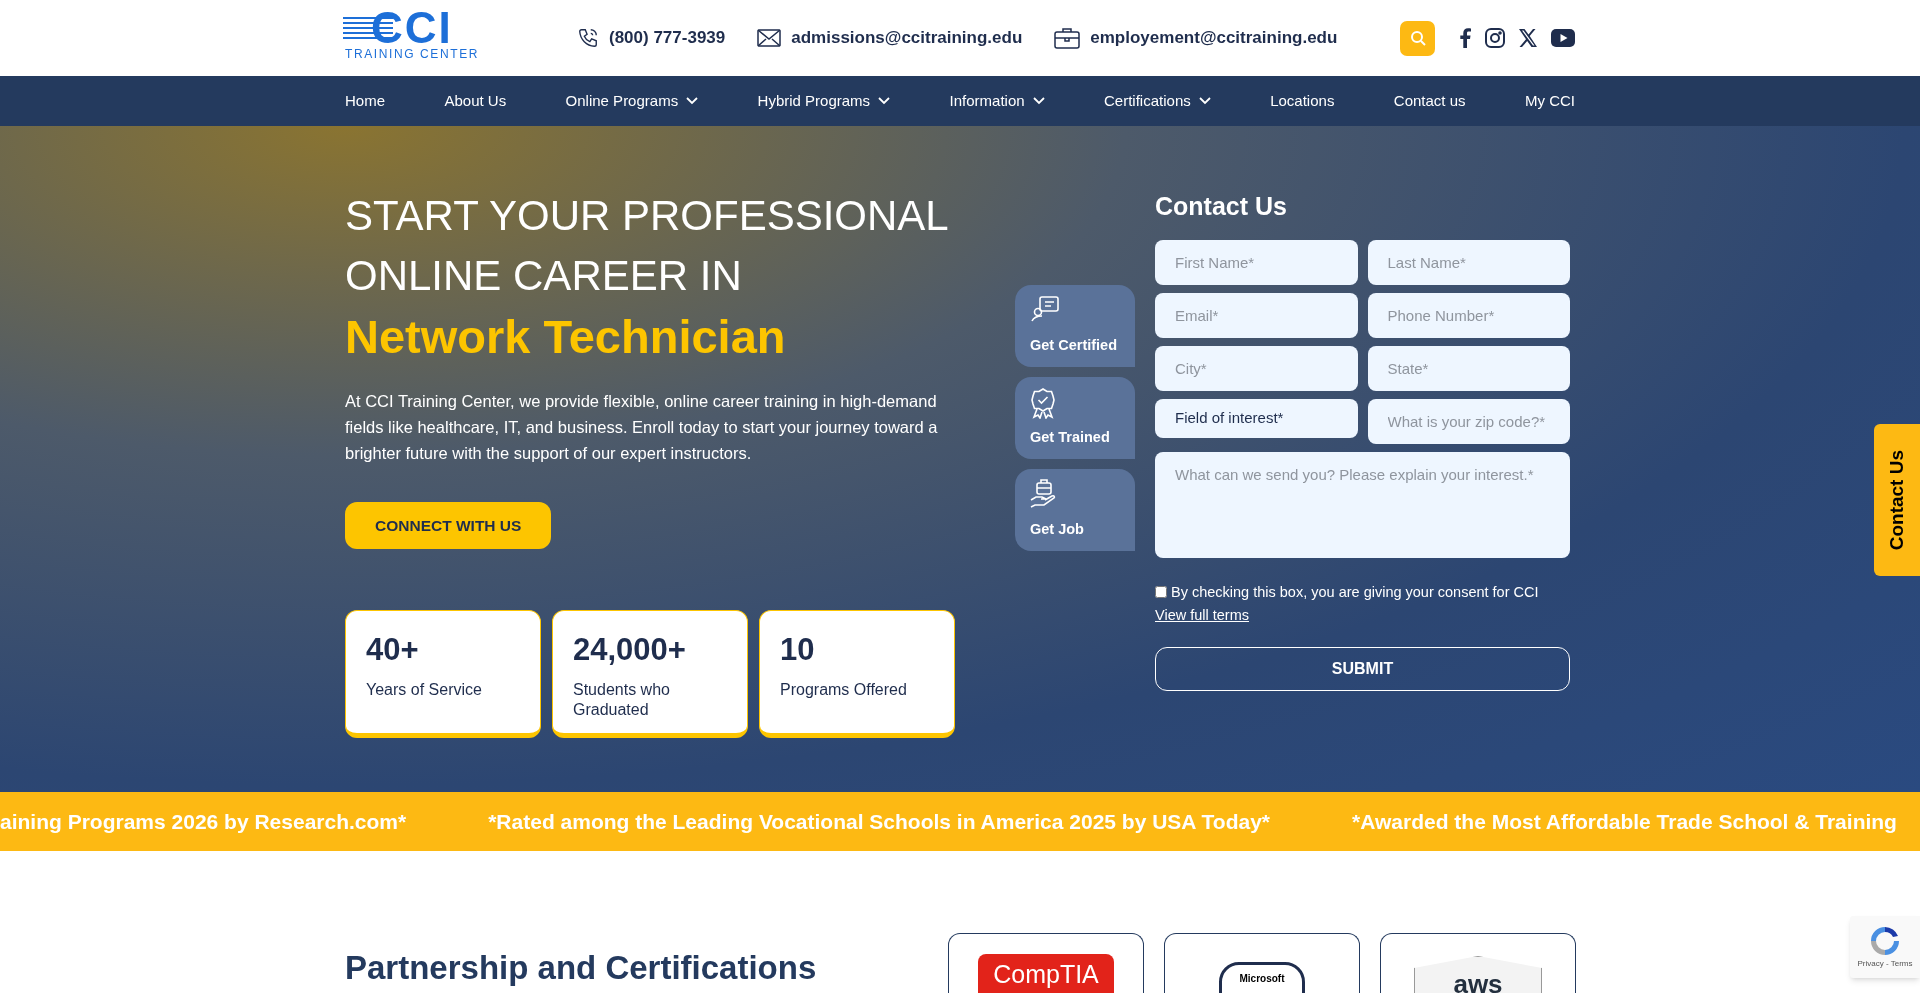 This screenshot has height=993, width=1920. What do you see at coordinates (769, 38) in the screenshot?
I see `mail-icon` at bounding box center [769, 38].